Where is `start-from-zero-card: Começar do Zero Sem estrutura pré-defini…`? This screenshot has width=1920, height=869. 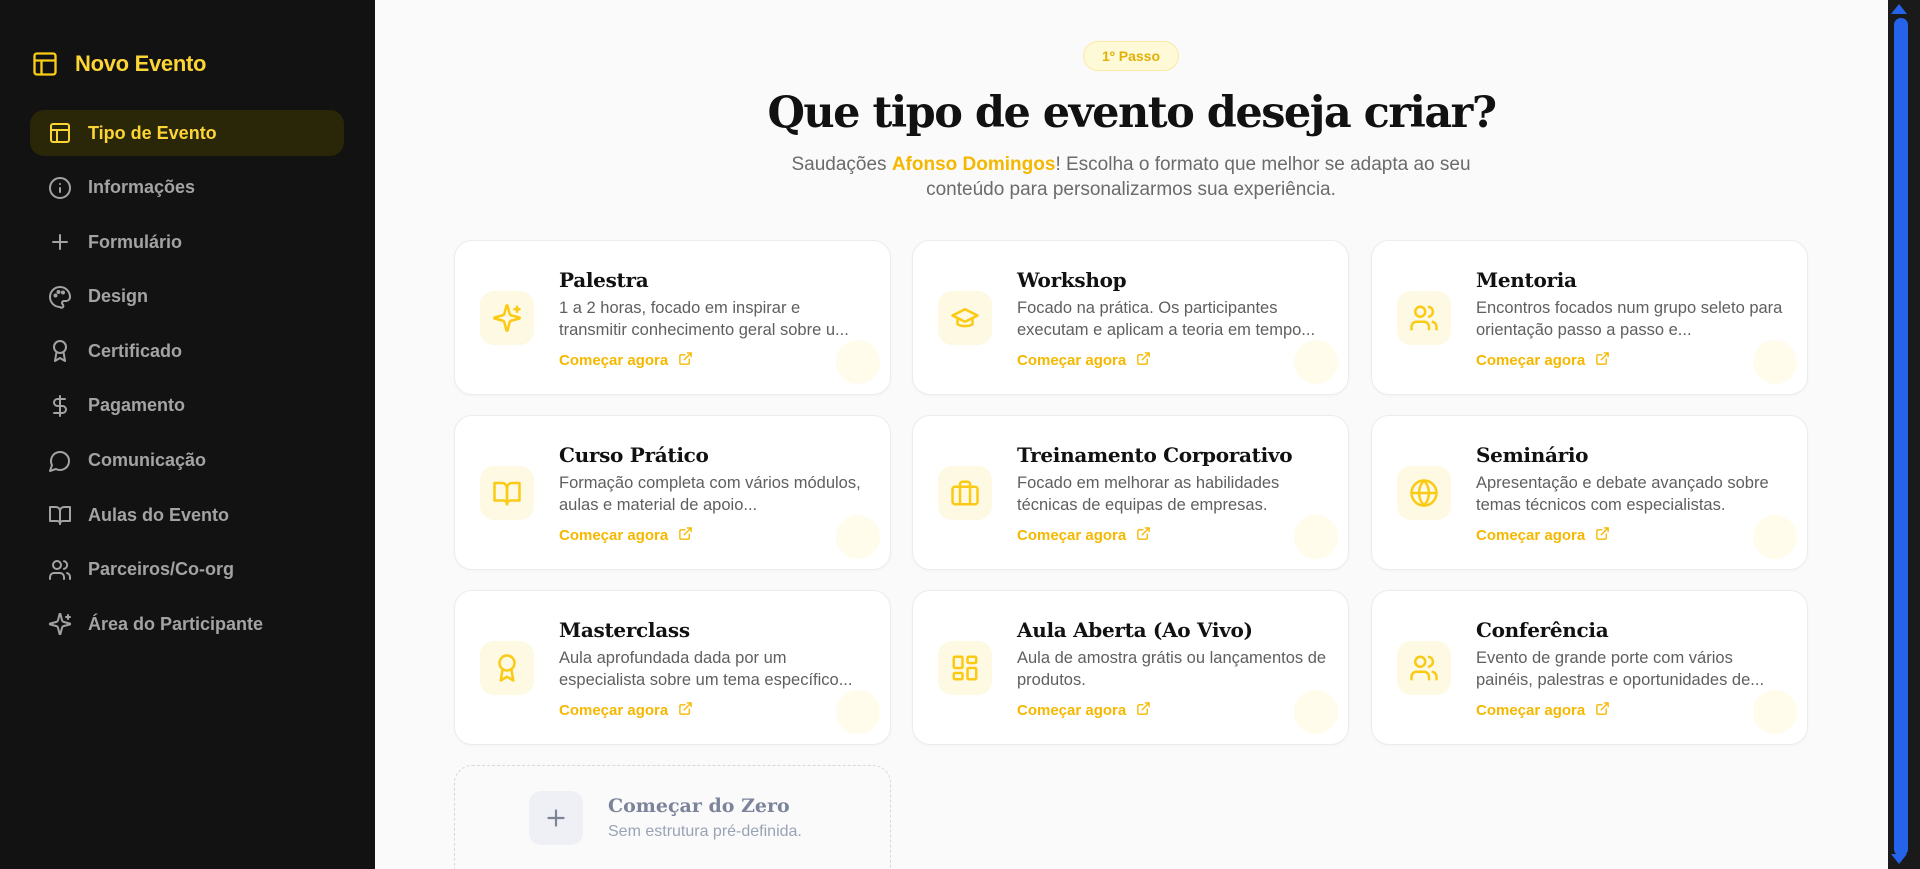 start-from-zero-card: Começar do Zero Sem estrutura pré-defini… is located at coordinates (672, 817).